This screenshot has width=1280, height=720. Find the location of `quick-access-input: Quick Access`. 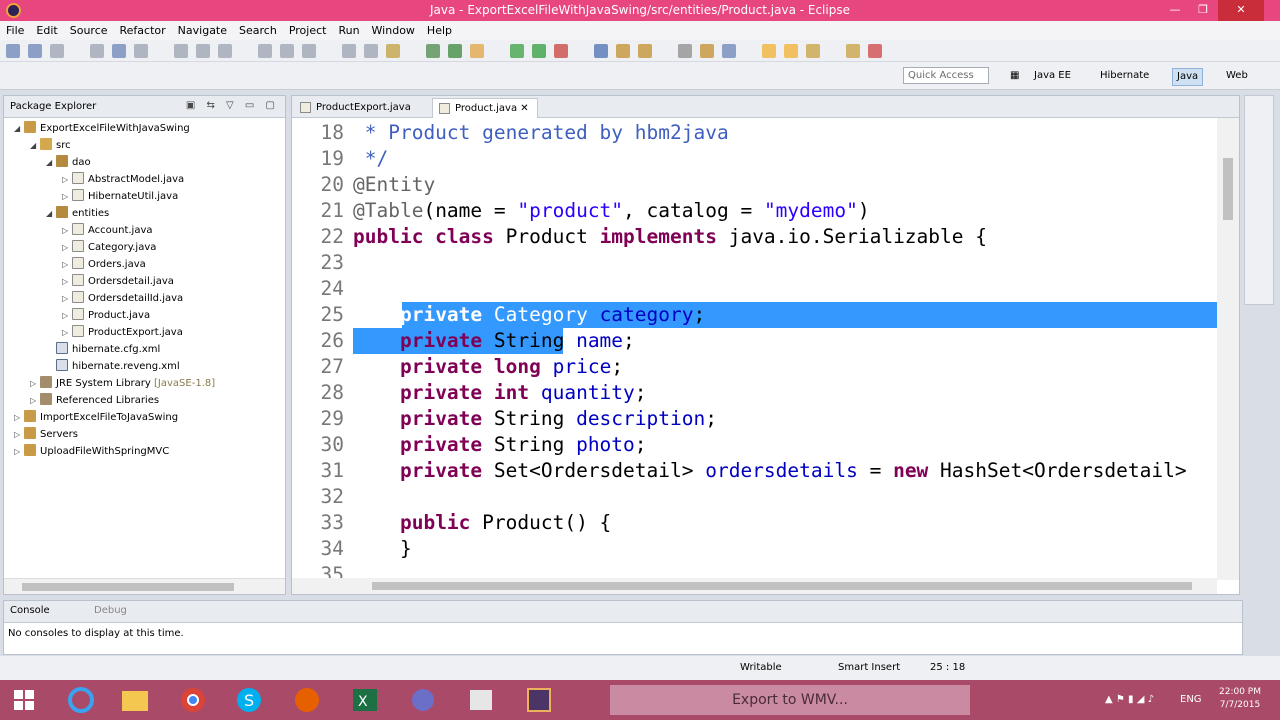

quick-access-input: Quick Access is located at coordinates (946, 75).